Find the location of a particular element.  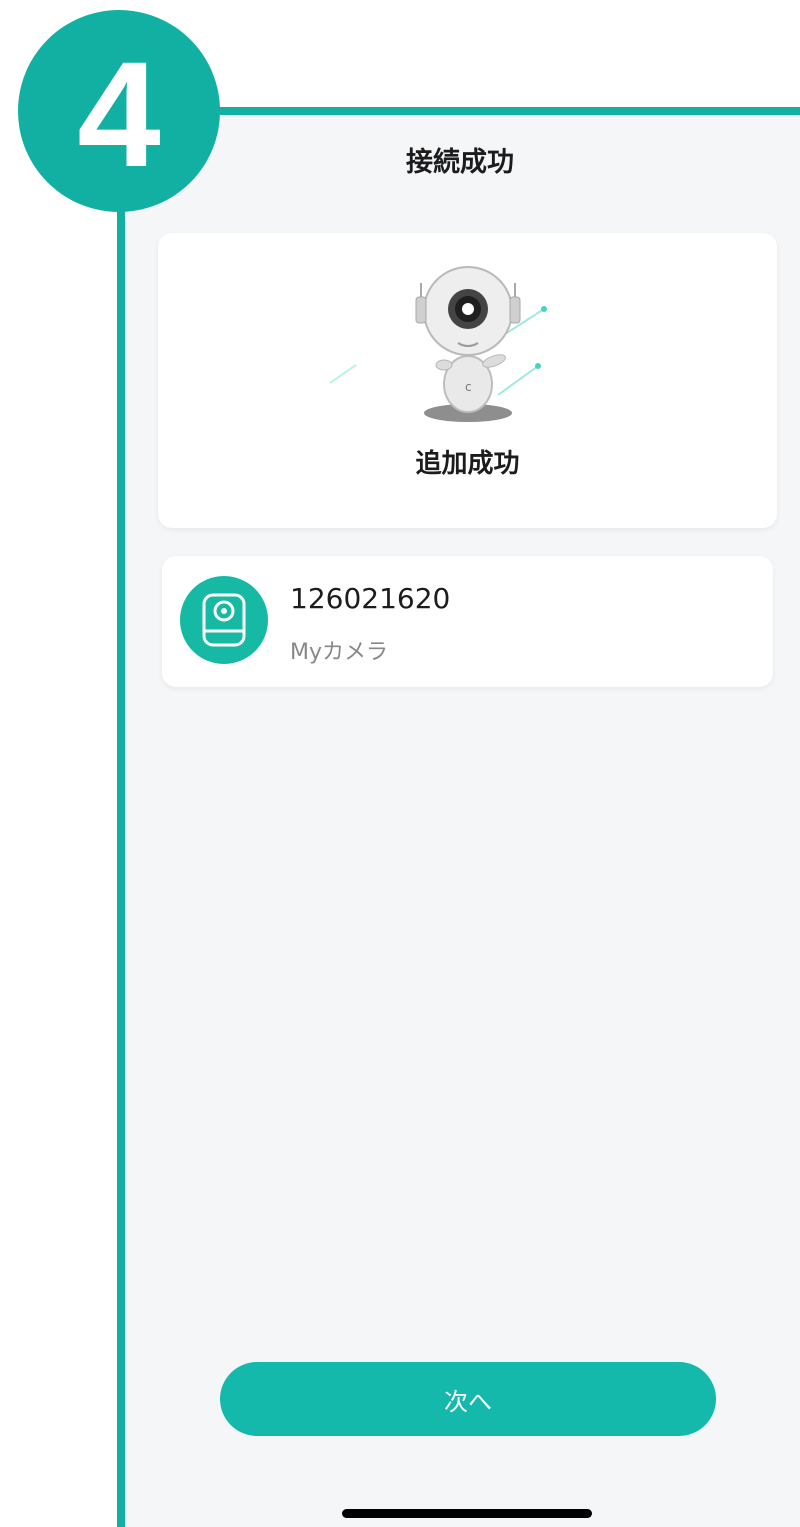

frame-line-left is located at coordinates (121, 838).